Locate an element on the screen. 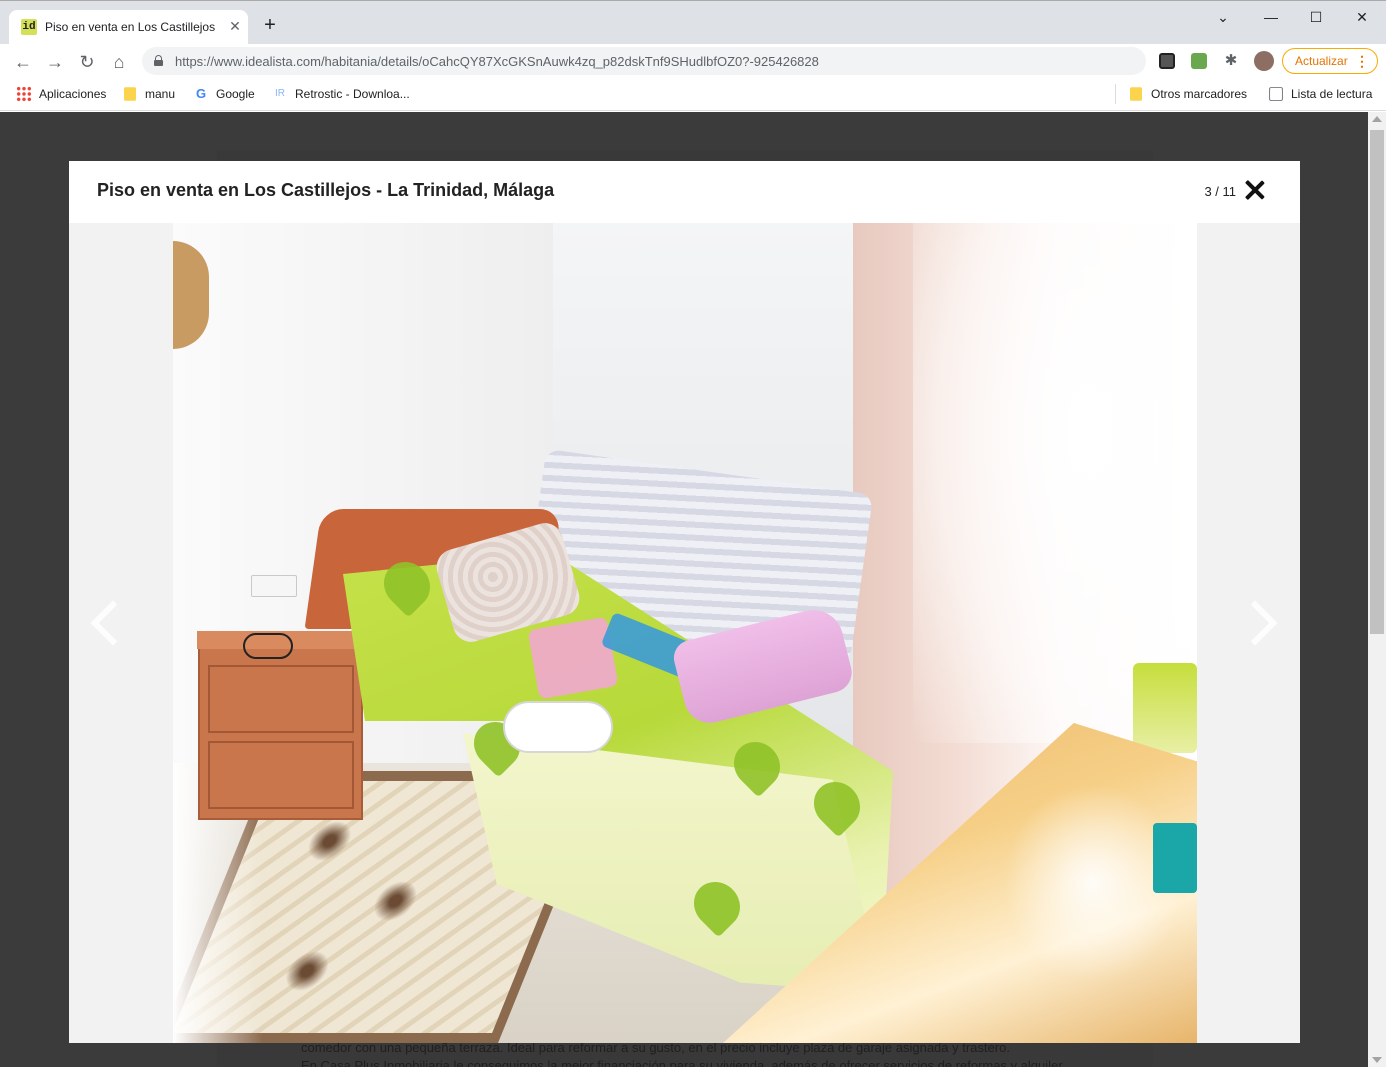 This screenshot has width=1386, height=1067. google-icon: G is located at coordinates (201, 93).